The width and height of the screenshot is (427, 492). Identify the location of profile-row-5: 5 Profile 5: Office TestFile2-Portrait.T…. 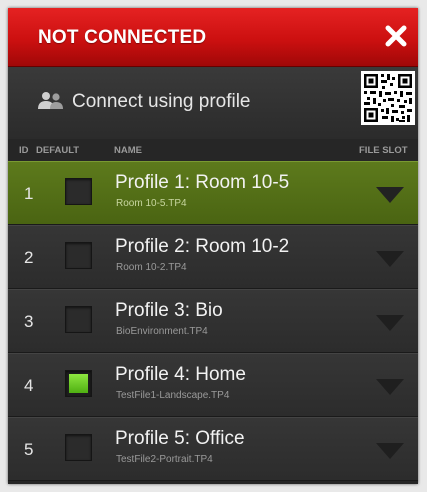
(213, 449).